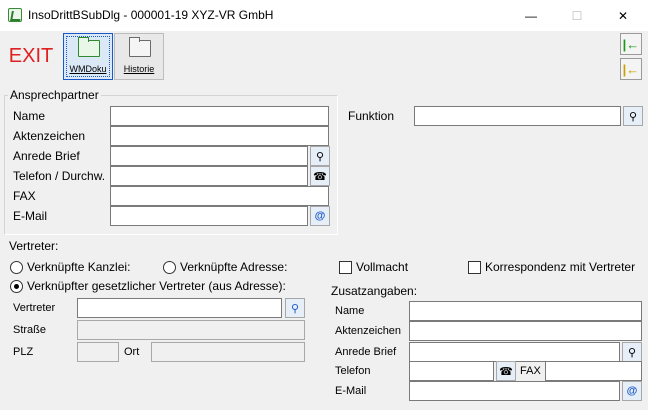 The width and height of the screenshot is (648, 410). Describe the element at coordinates (59, 176) in the screenshot. I see `telefon-label: Telefon / Durchw.` at that location.